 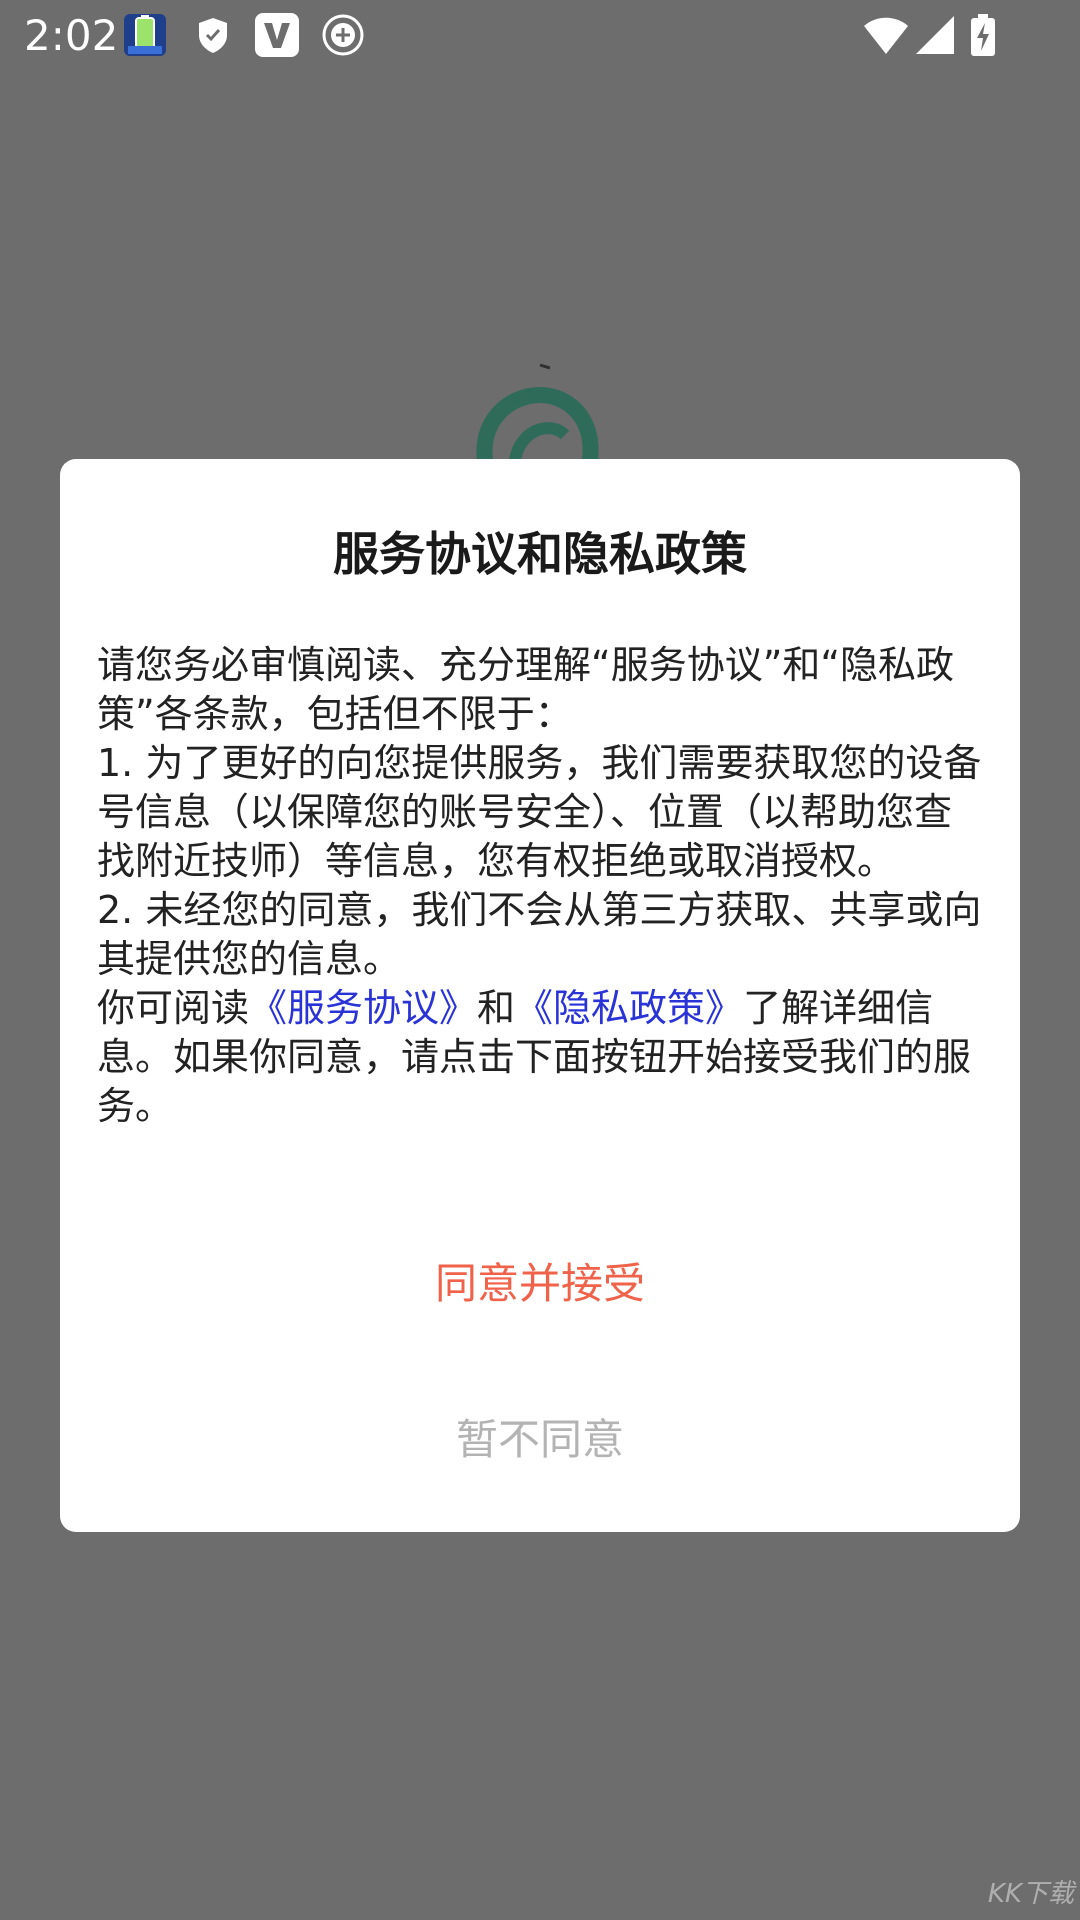 I want to click on watermark: KK下载, so click(x=1030, y=1894).